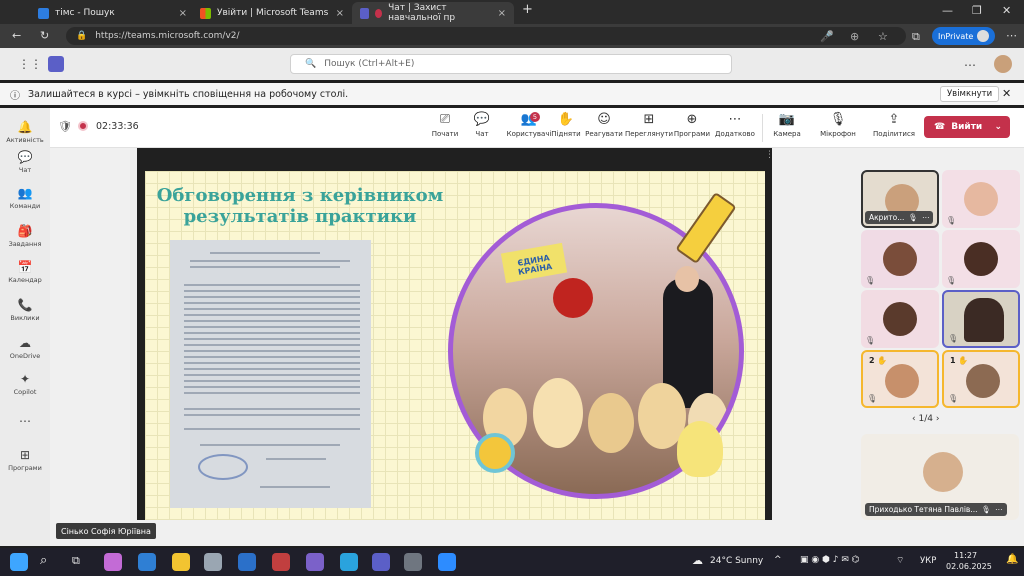  Describe the element at coordinates (827, 36) in the screenshot. I see `mic-icon: 🎤` at that location.